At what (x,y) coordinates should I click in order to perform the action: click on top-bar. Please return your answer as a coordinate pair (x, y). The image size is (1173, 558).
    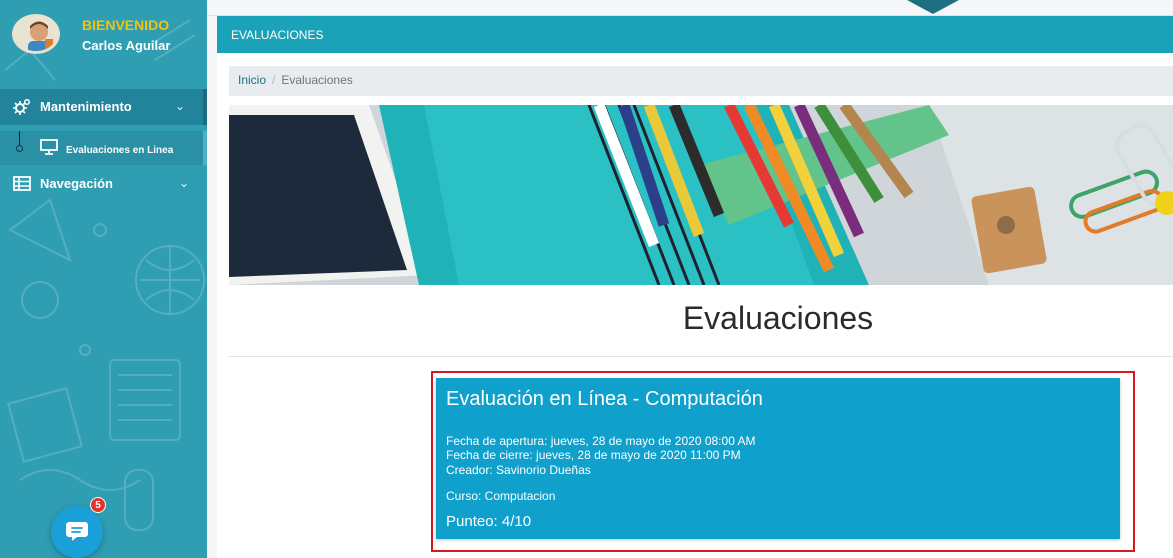
    Looking at the image, I should click on (690, 8).